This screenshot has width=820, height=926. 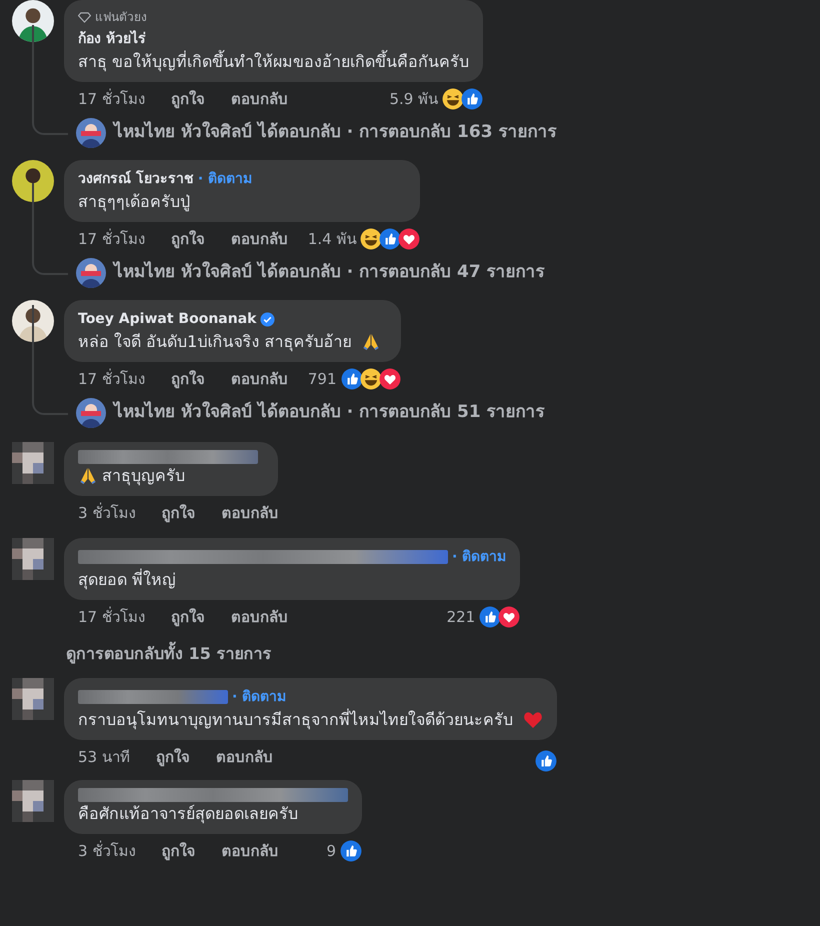 I want to click on reply-summary-link: ไหมไทย หัวใจศิลป์ ได้ตอบกลับ · การตอบกลับ 163 รายการ, so click(x=335, y=133).